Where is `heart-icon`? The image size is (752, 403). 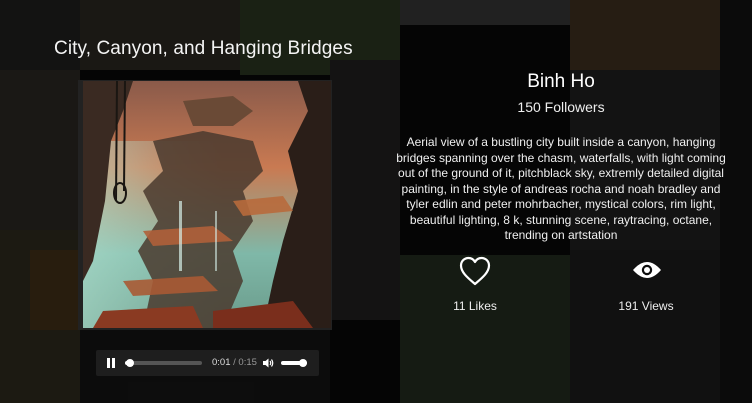 heart-icon is located at coordinates (475, 271).